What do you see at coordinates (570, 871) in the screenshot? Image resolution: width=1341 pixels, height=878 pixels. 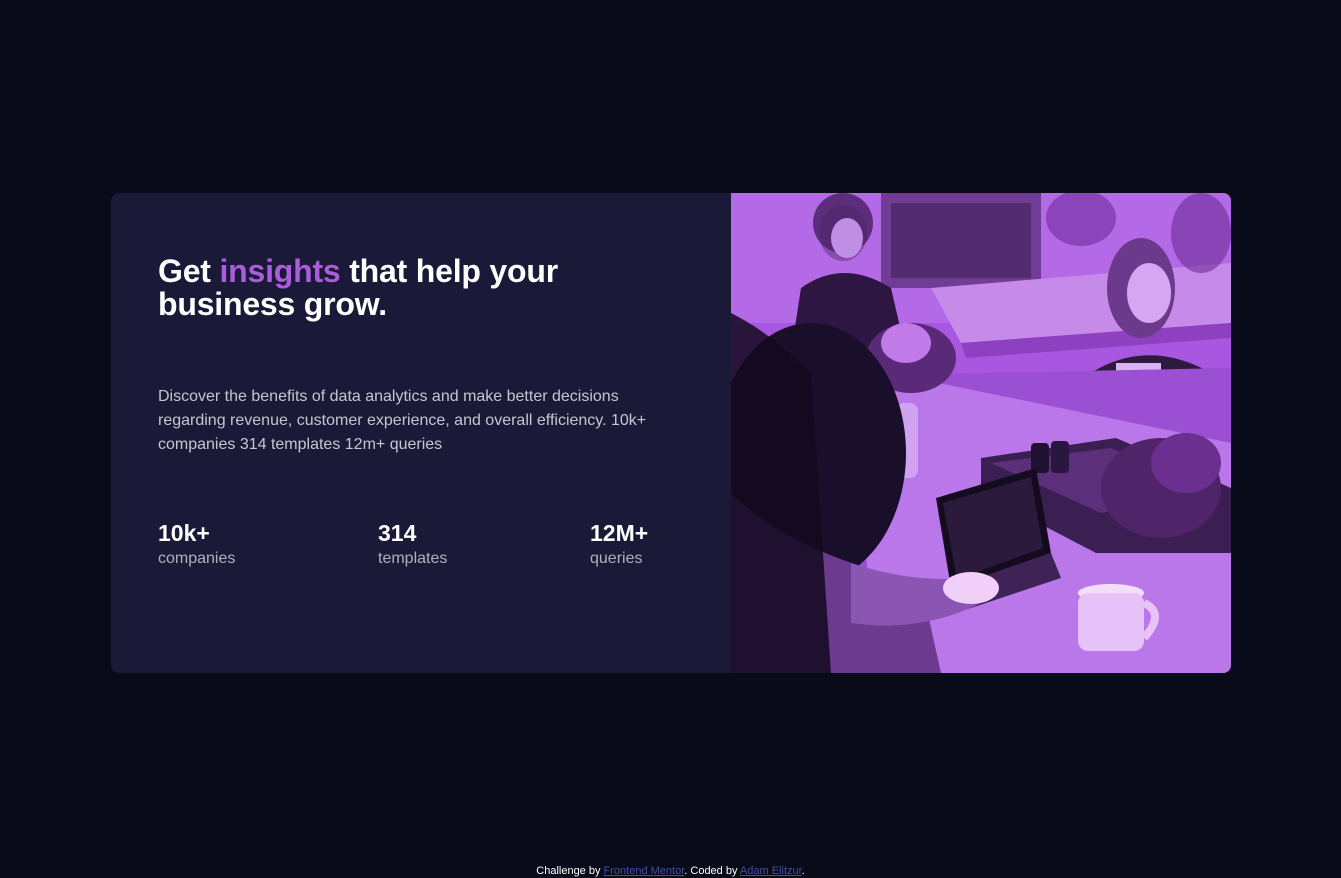 I see `attribution-prefix: Challenge by` at bounding box center [570, 871].